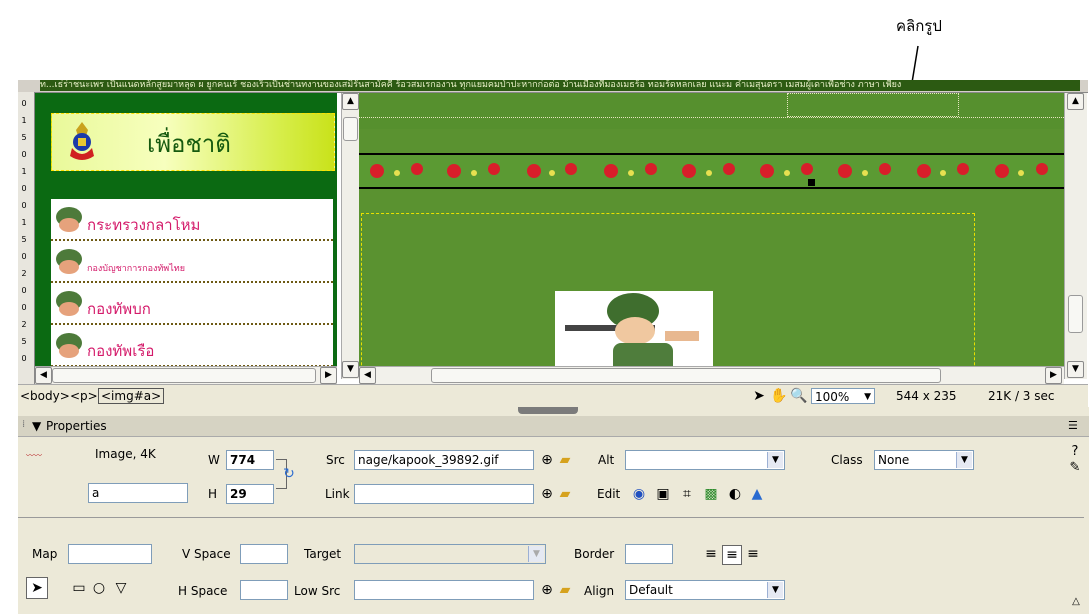  What do you see at coordinates (711, 111) in the screenshot?
I see `top-strip` at bounding box center [711, 111].